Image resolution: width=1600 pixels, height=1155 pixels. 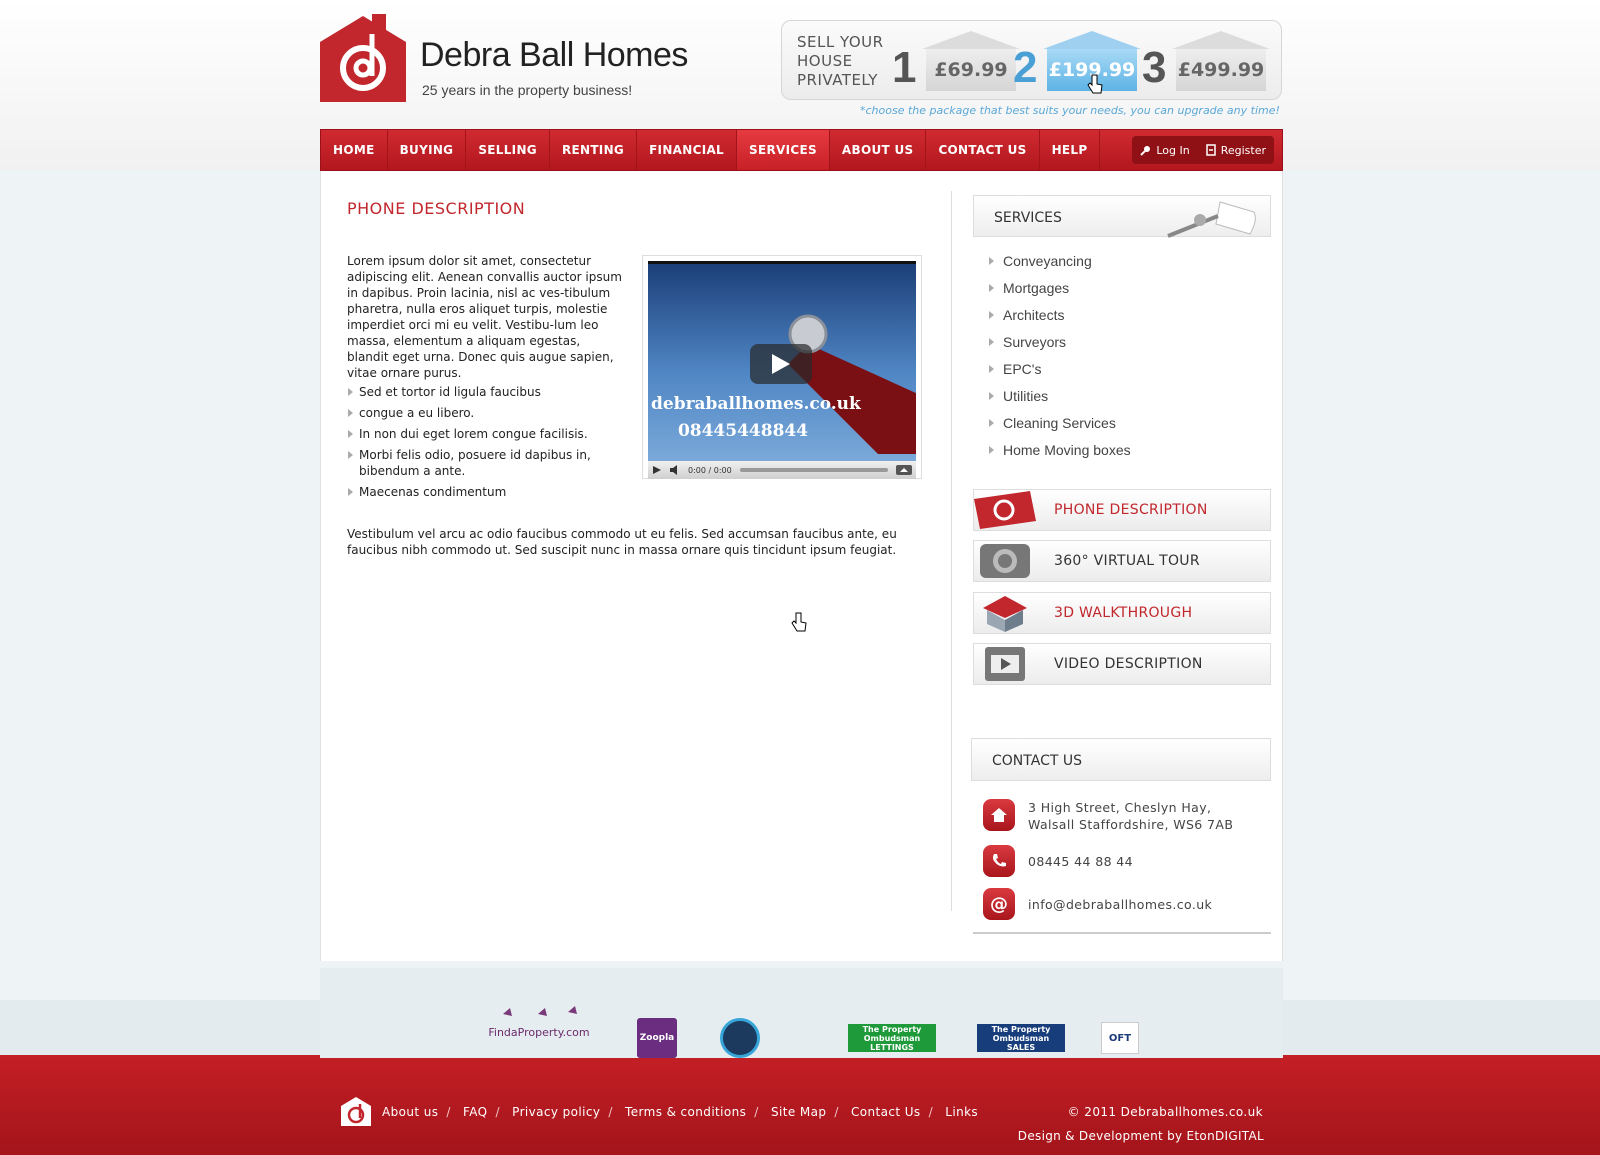 What do you see at coordinates (508, 150) in the screenshot?
I see `nav-selling: SELLING` at bounding box center [508, 150].